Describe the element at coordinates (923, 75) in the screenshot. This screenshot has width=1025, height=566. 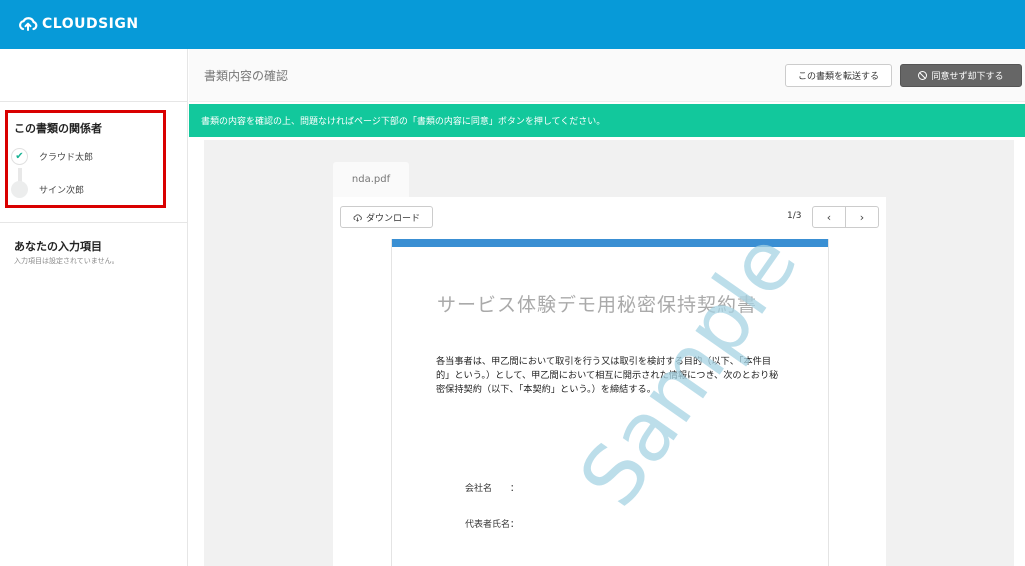
I see `ban-icon` at that location.